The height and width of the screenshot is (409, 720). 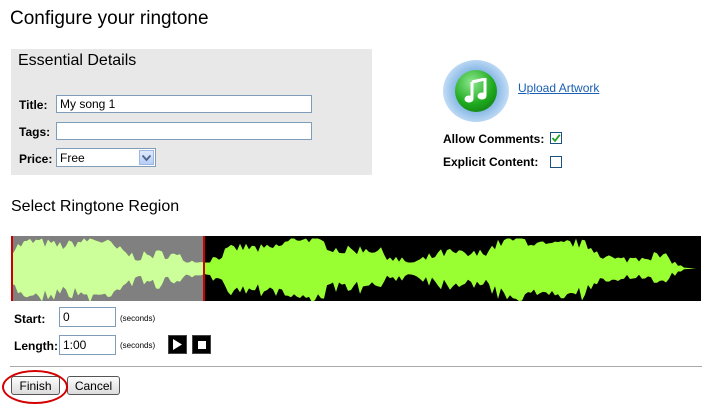 What do you see at coordinates (72, 158) in the screenshot?
I see `price-selected-value: Free` at bounding box center [72, 158].